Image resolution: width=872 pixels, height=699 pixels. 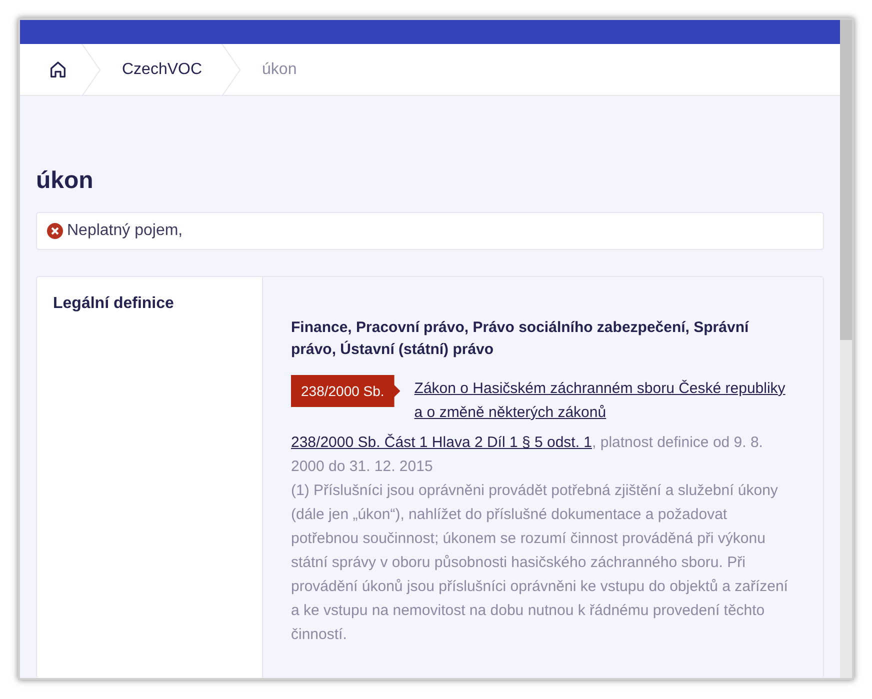 I want to click on current-page: úkon, so click(x=279, y=70).